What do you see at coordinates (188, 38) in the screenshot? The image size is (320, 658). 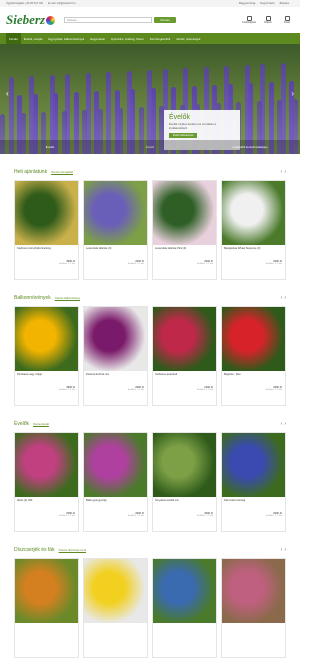 I see `nav-item-sales: Akciók, újdonságok` at bounding box center [188, 38].